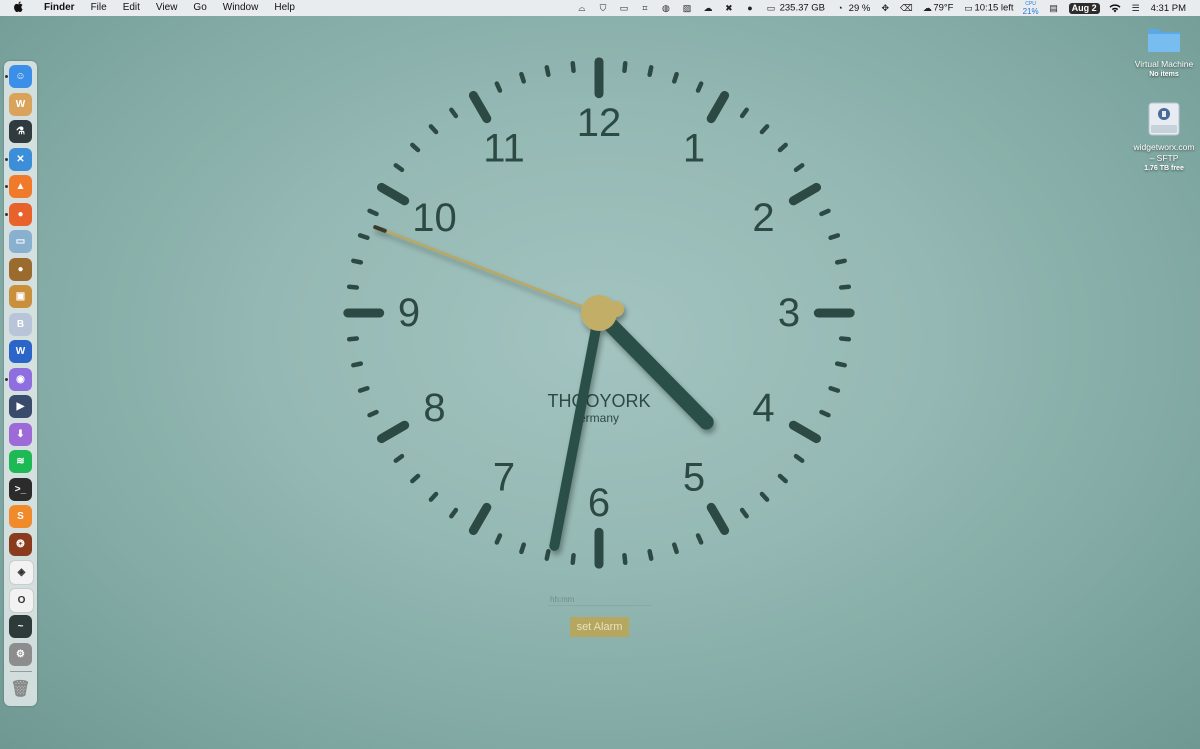  Describe the element at coordinates (600, 599) in the screenshot. I see `alarm-time-input` at that location.